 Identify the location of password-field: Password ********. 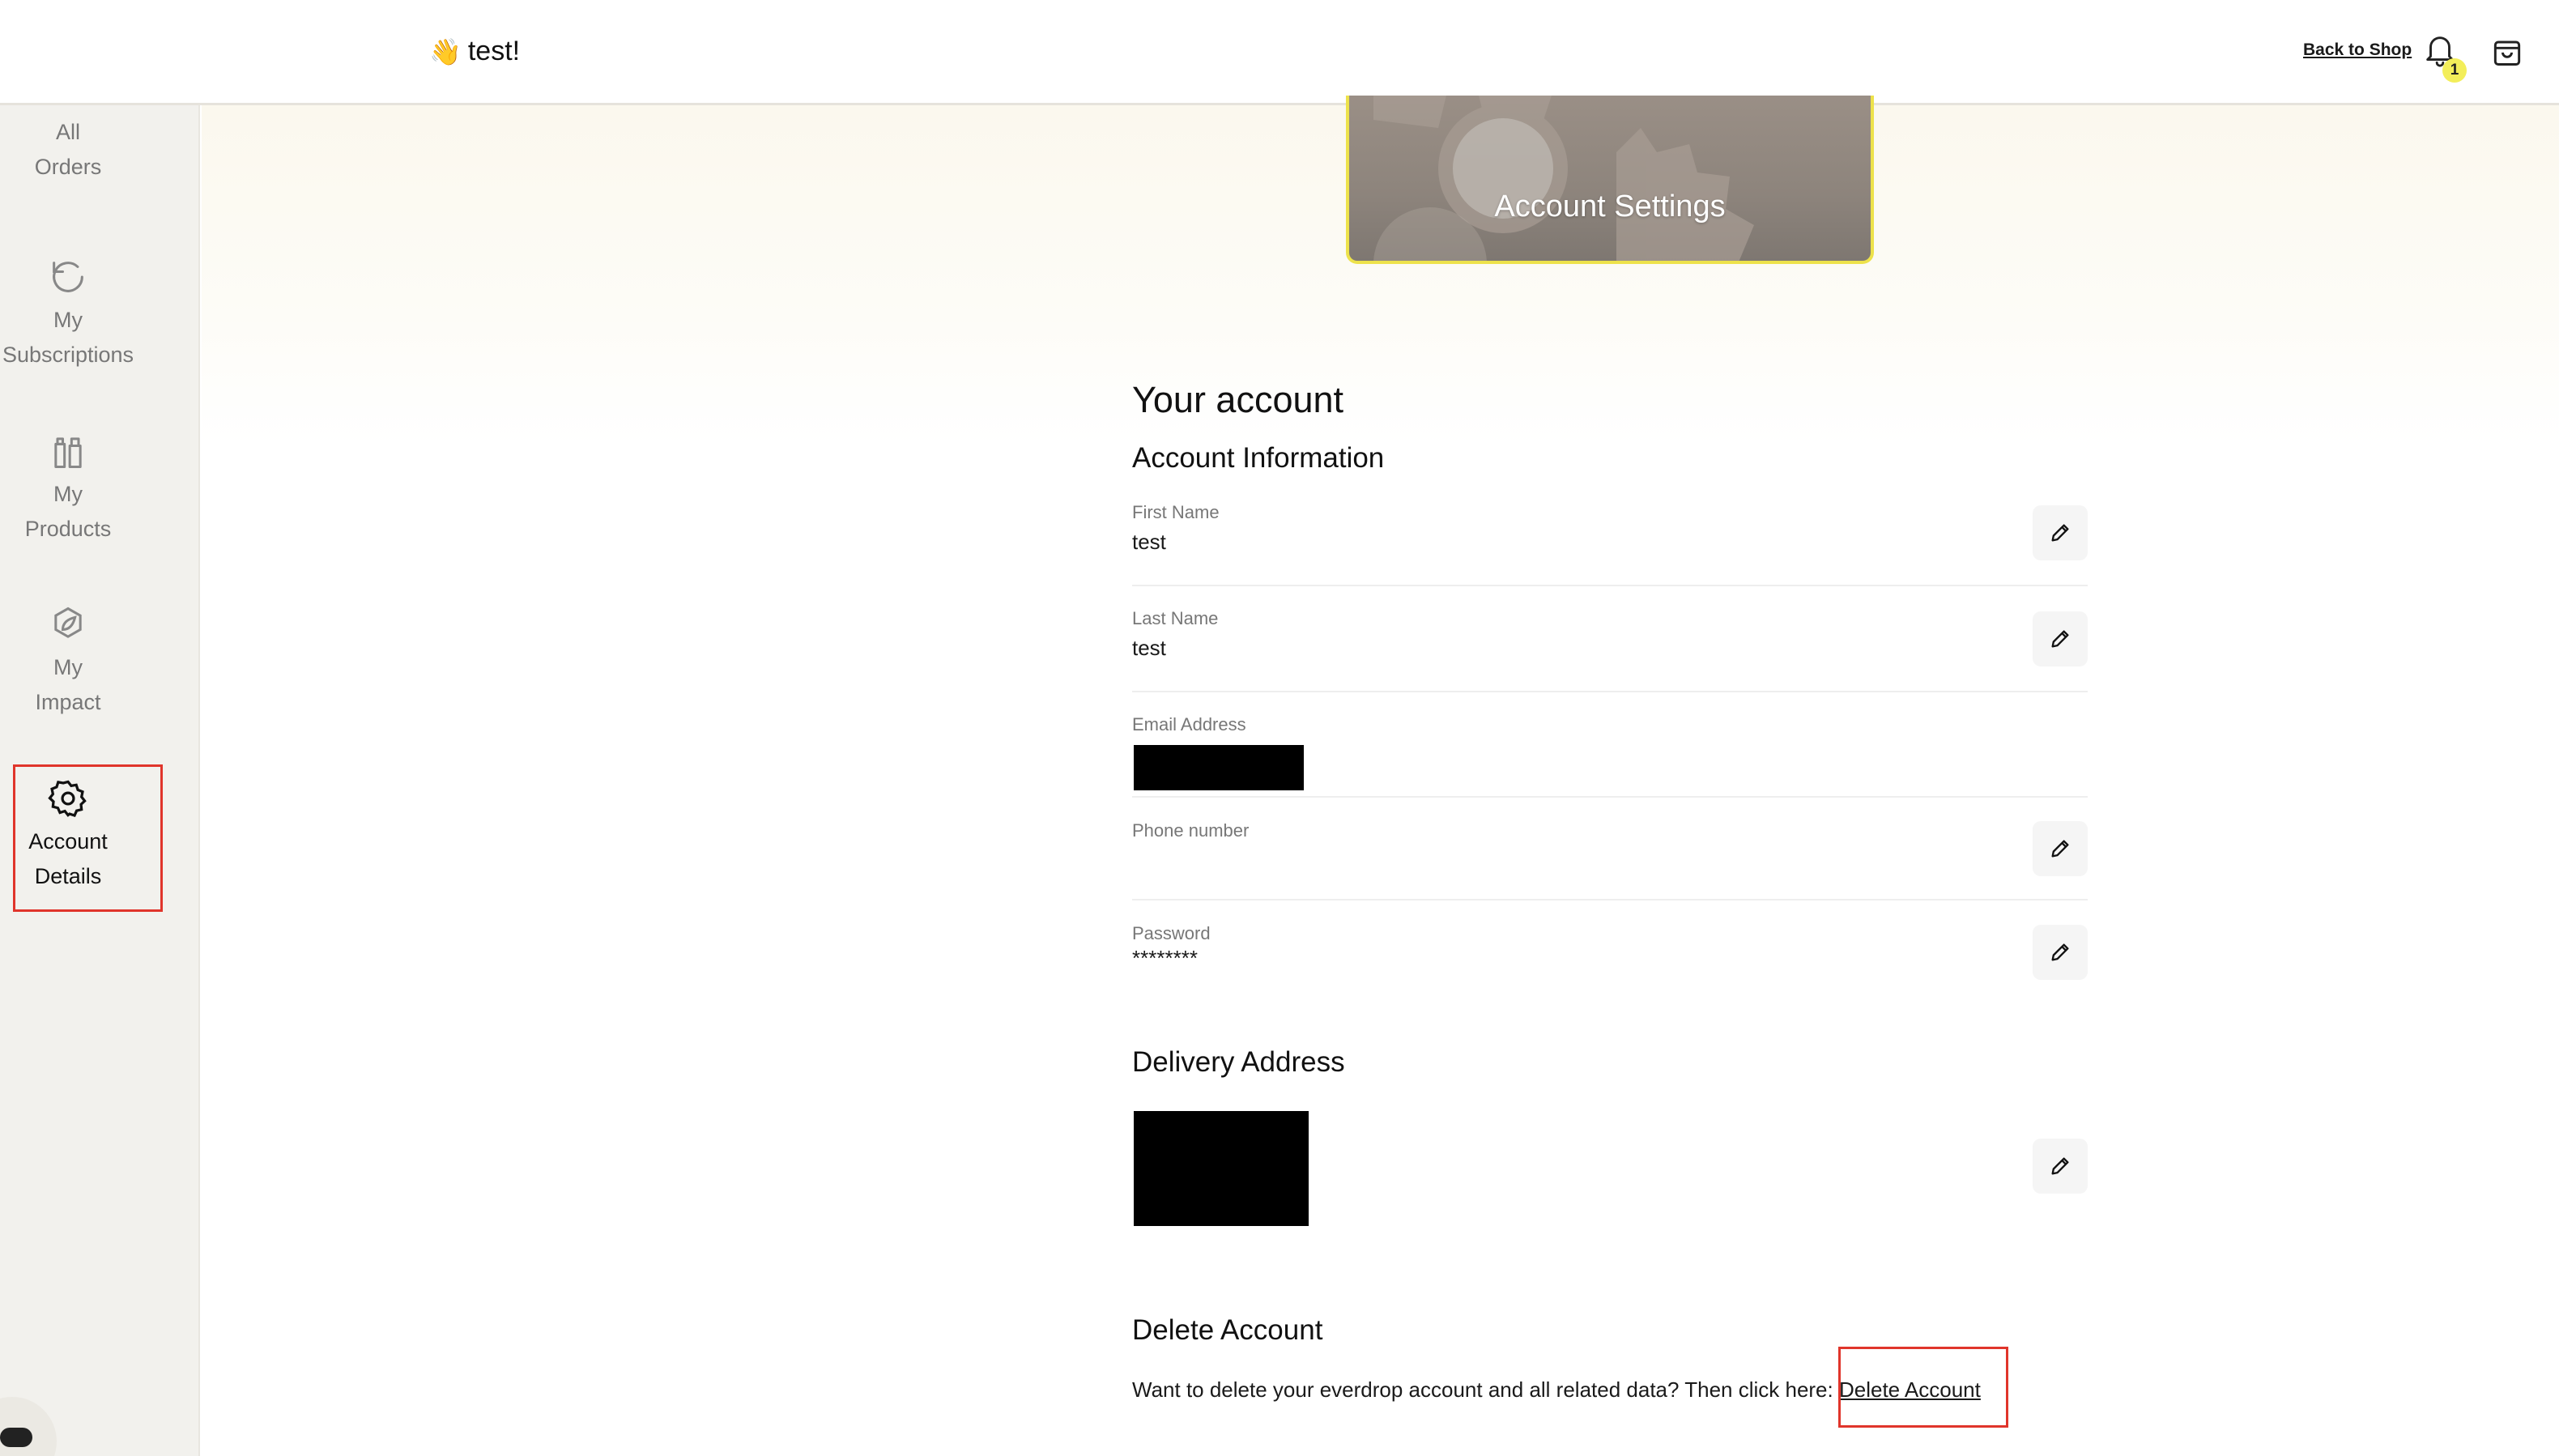
(1610, 947).